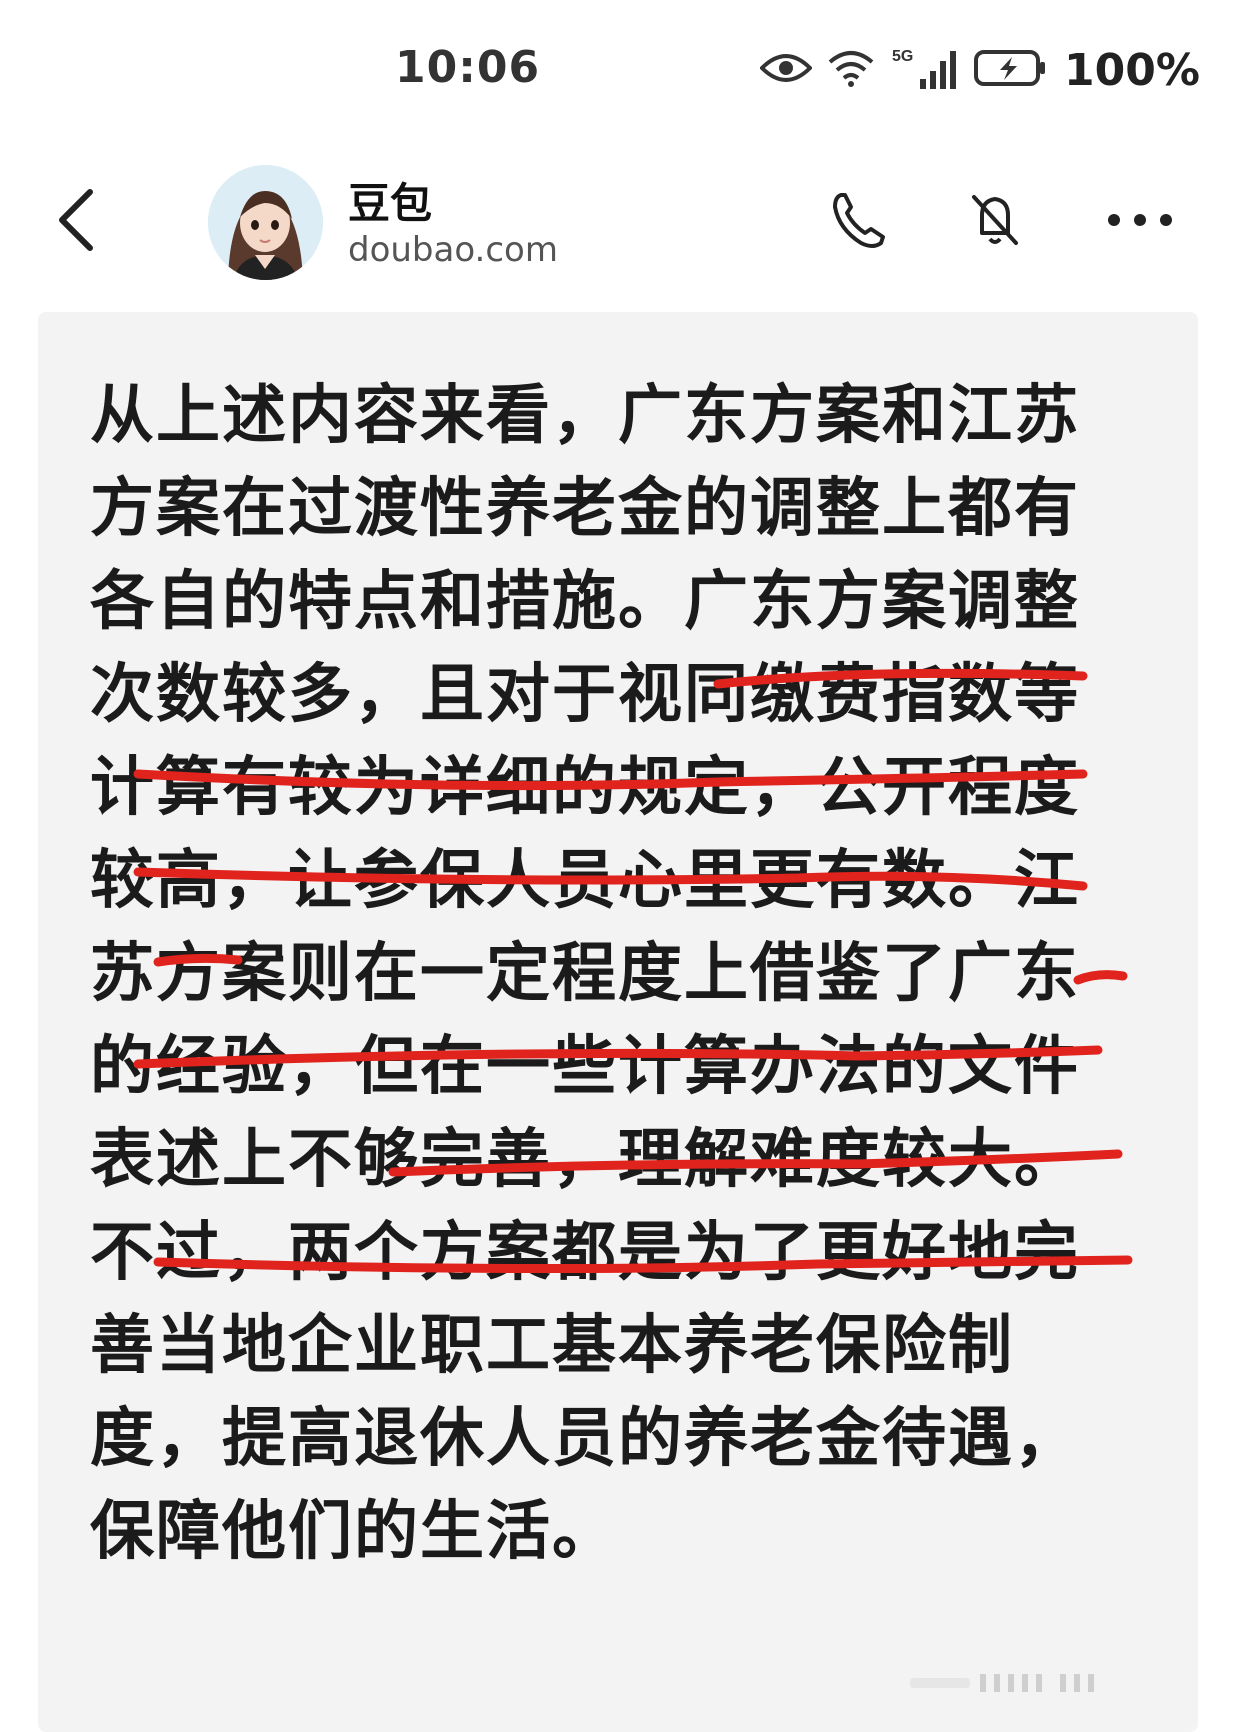 The width and height of the screenshot is (1236, 1732). I want to click on mute-icon, so click(995, 220).